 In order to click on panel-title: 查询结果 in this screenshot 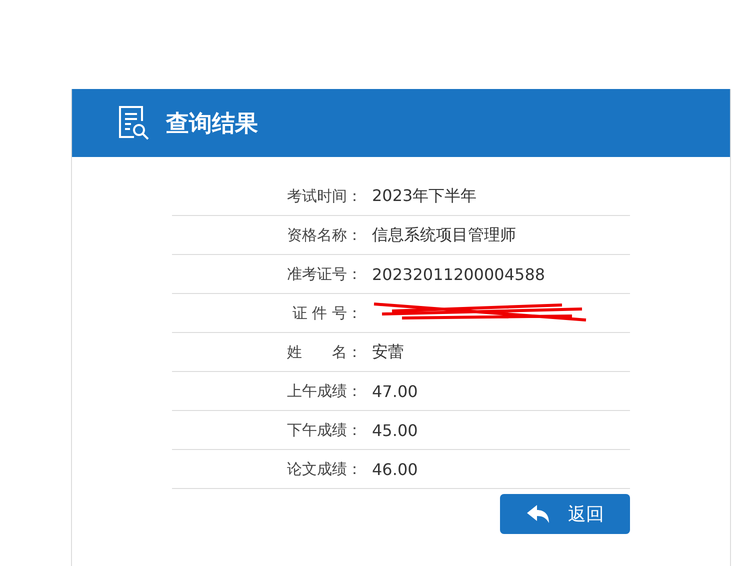, I will do `click(212, 124)`.